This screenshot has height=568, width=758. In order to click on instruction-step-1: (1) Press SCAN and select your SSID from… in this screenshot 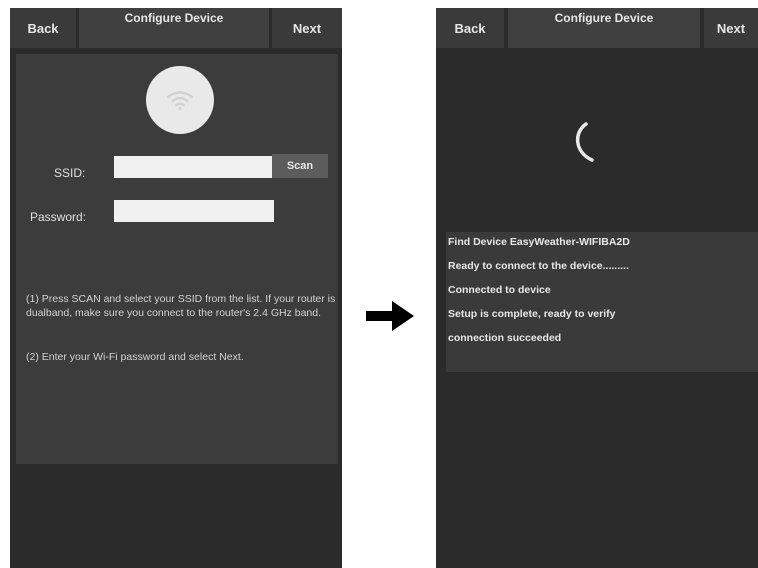, I will do `click(181, 306)`.